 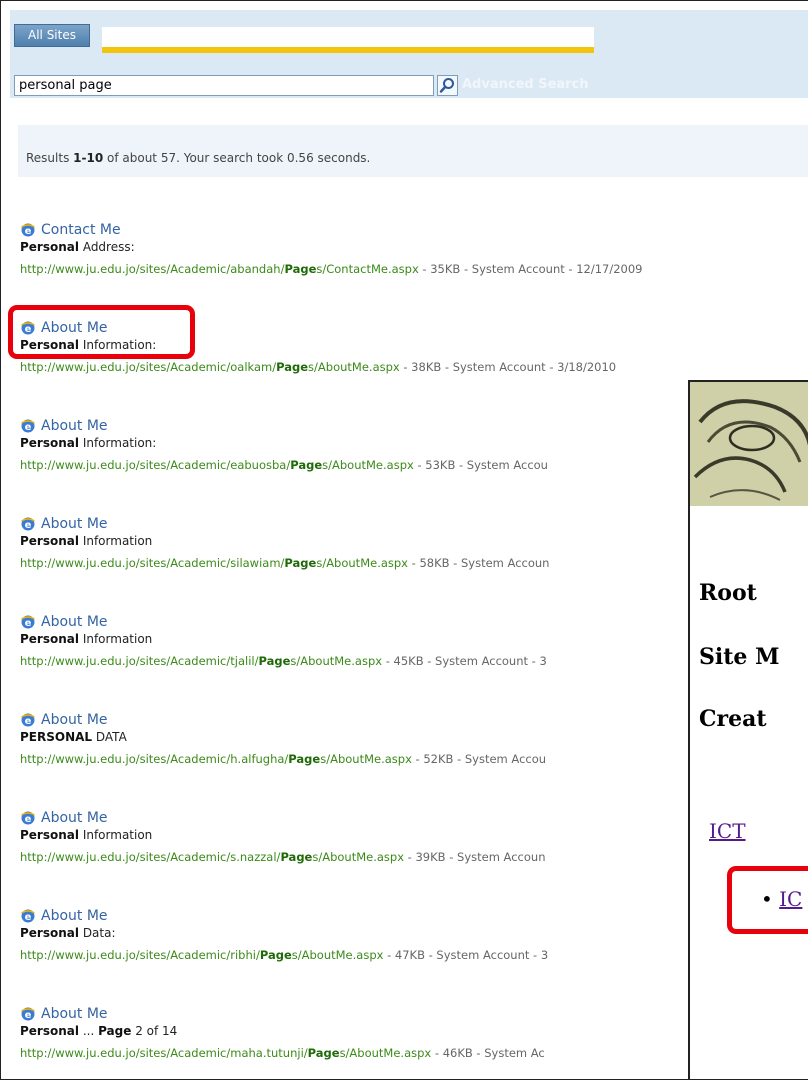 What do you see at coordinates (52, 35) in the screenshot?
I see `scope-tab-all-sites: All Sites` at bounding box center [52, 35].